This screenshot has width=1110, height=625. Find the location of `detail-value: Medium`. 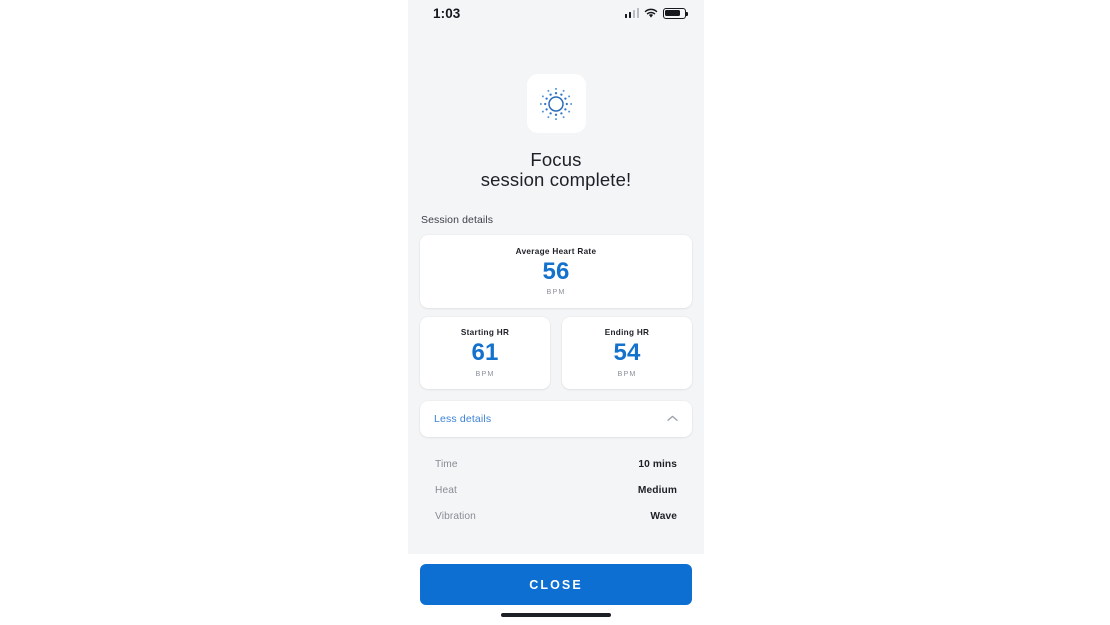

detail-value: Medium is located at coordinates (657, 491).